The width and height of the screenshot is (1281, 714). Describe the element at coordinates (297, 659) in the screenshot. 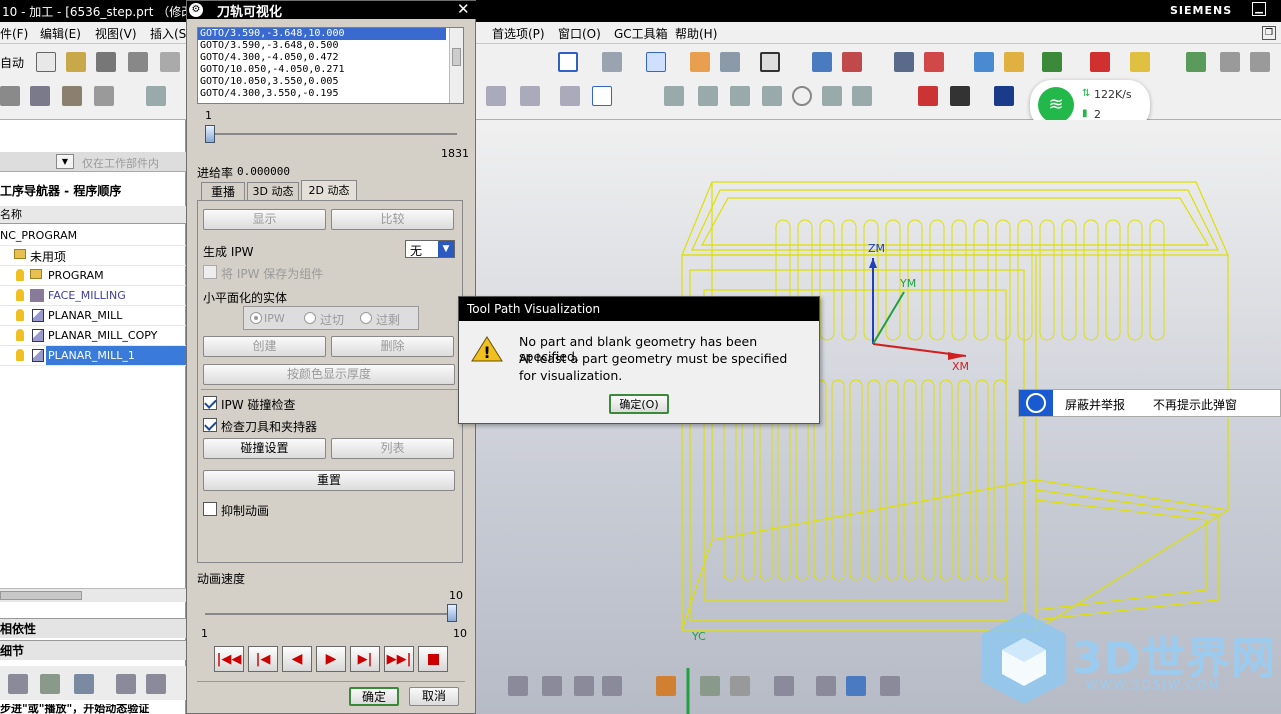

I see `play-reverse-button: ◀` at that location.